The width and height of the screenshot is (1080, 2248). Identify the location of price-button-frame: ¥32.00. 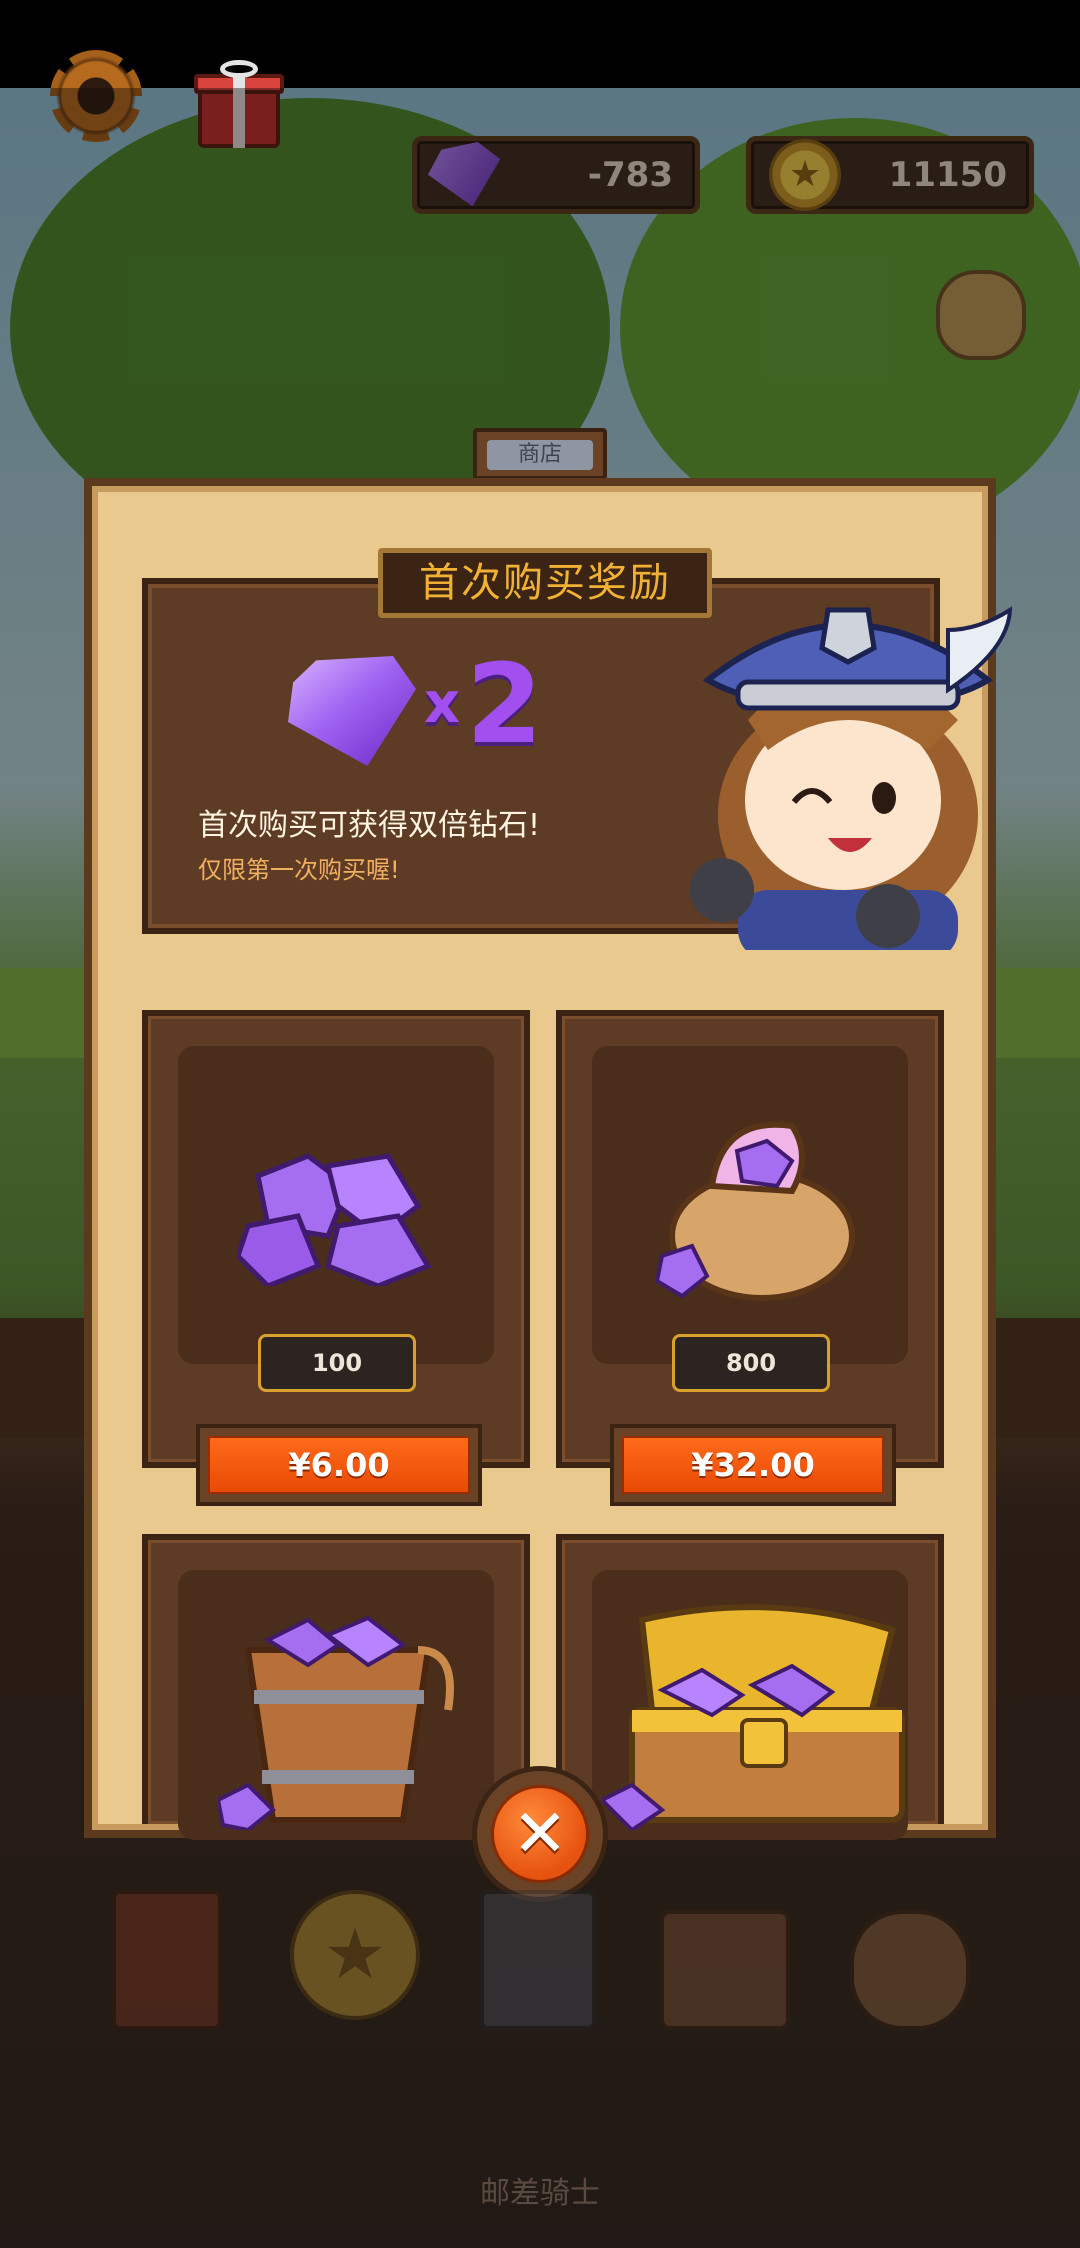
(753, 1465).